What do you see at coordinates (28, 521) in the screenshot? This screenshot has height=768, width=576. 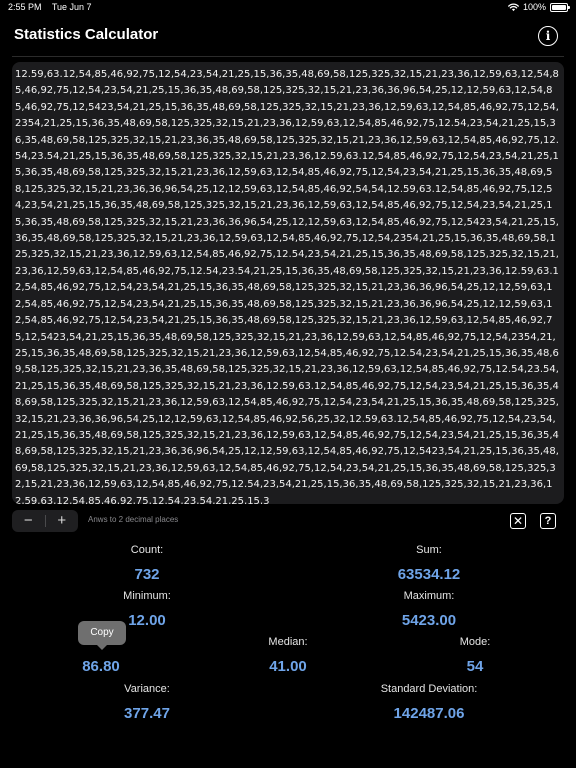 I see `decrement-button: −` at bounding box center [28, 521].